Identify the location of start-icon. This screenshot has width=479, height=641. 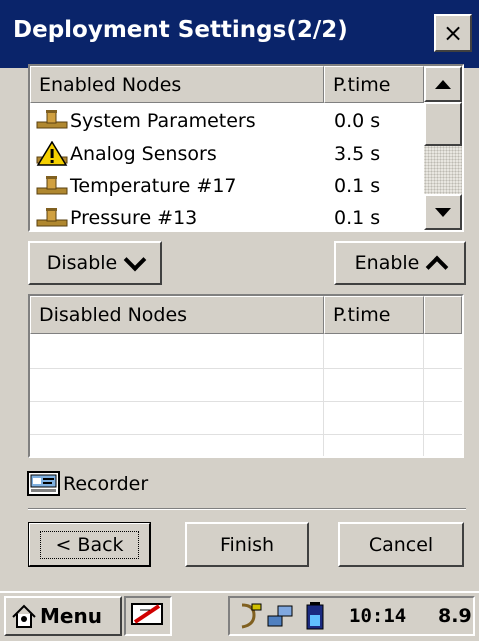
(24, 616).